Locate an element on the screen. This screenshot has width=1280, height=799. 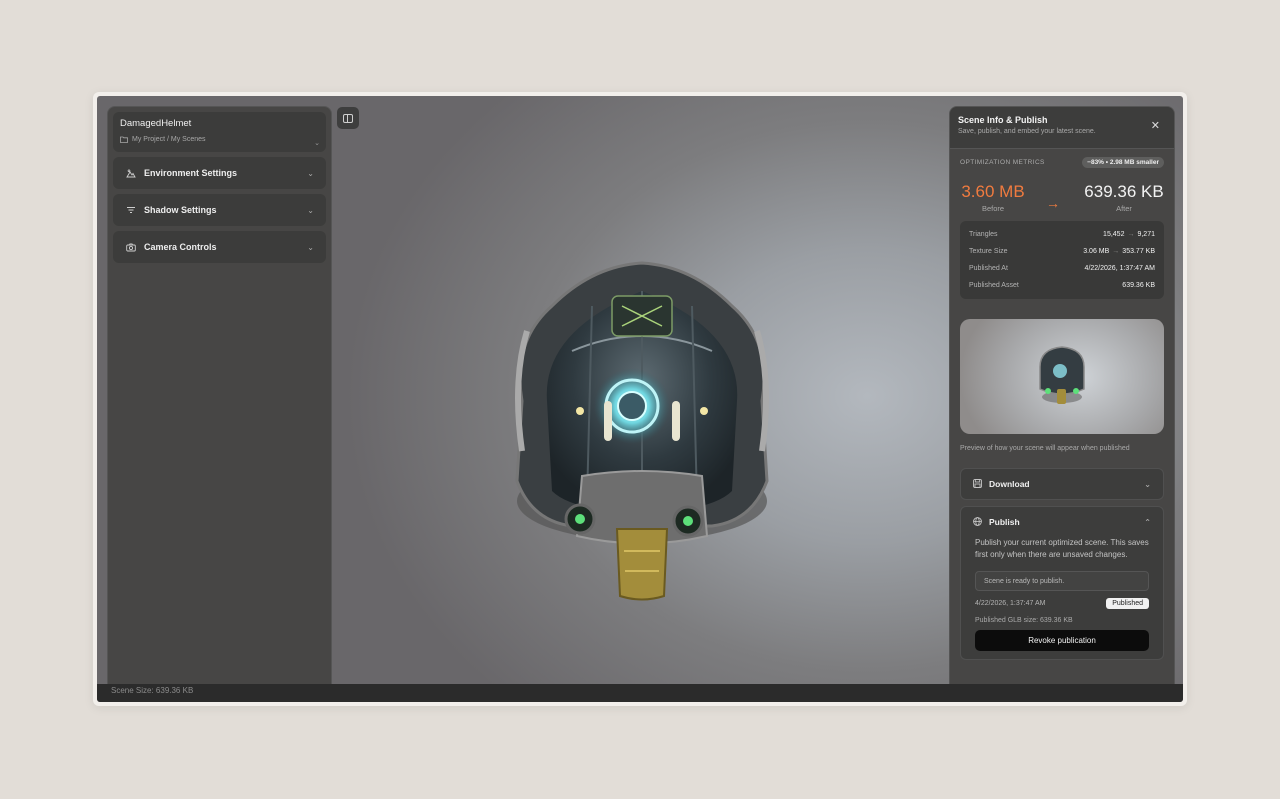
publish-label: Publish is located at coordinates (1004, 522).